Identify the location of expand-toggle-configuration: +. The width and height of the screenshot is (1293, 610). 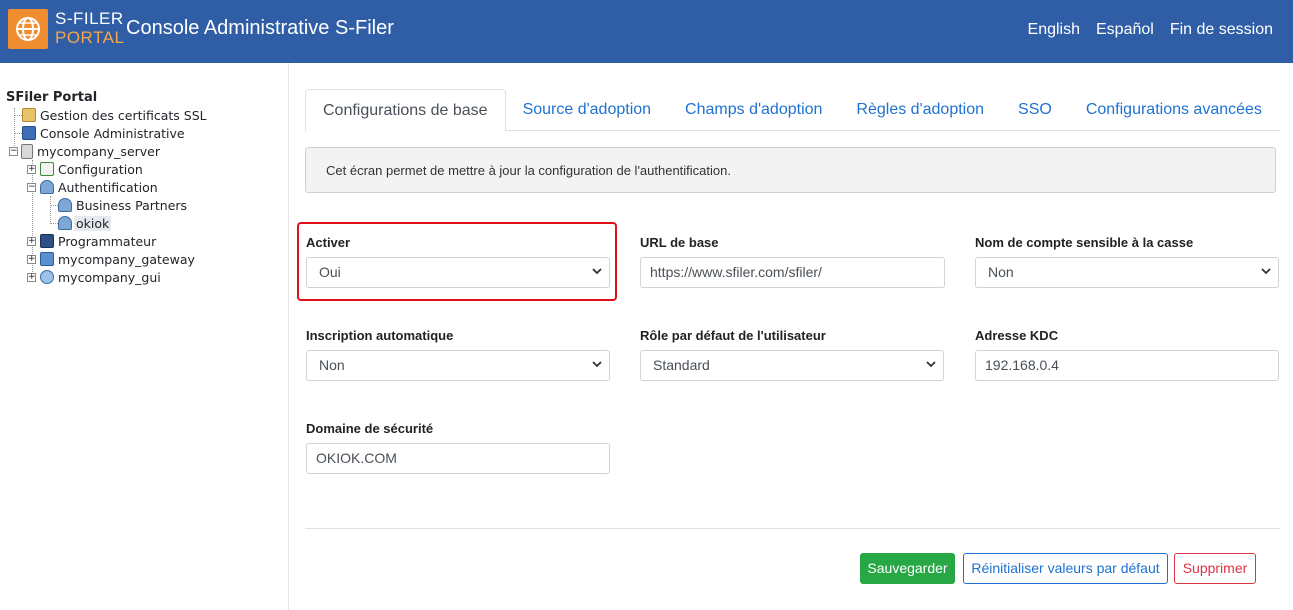
(31, 169).